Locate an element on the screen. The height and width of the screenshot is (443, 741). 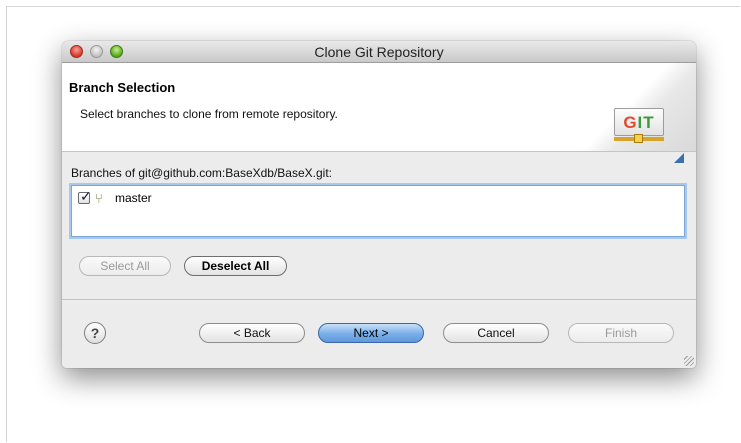
deselect-all-button: Deselect All is located at coordinates (235, 266).